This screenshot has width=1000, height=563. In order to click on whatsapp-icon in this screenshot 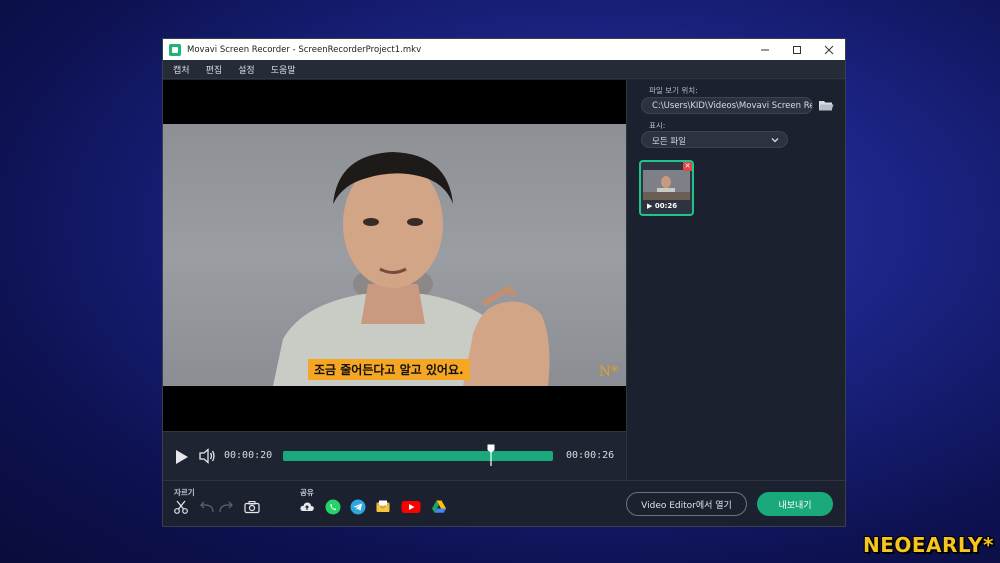, I will do `click(333, 507)`.